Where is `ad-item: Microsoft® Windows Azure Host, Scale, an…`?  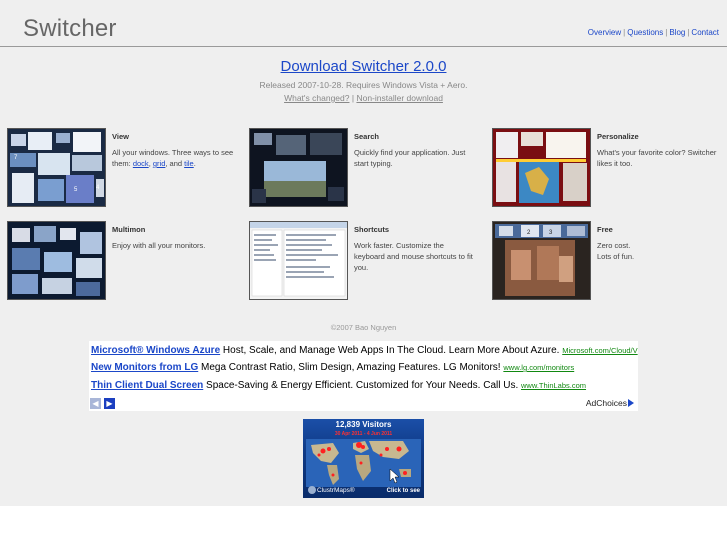
ad-item: Microsoft® Windows Azure Host, Scale, an… is located at coordinates (364, 351).